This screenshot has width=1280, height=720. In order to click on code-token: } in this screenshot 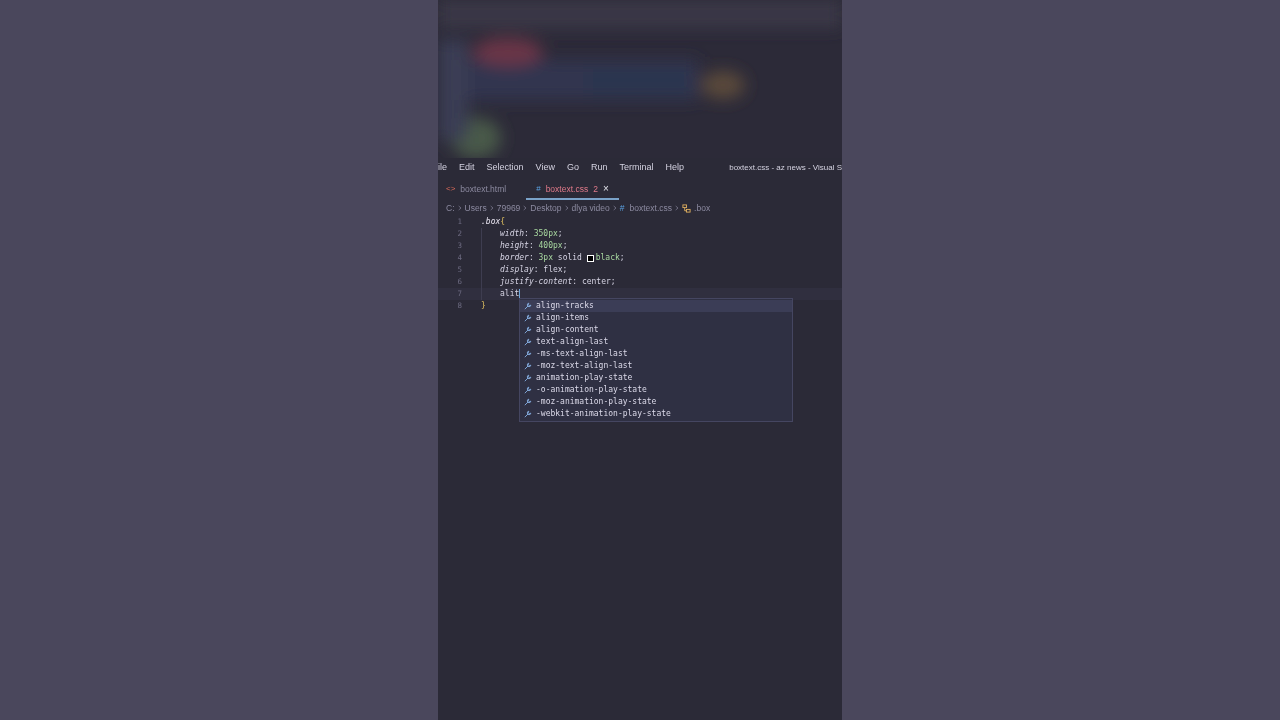, I will do `click(483, 306)`.